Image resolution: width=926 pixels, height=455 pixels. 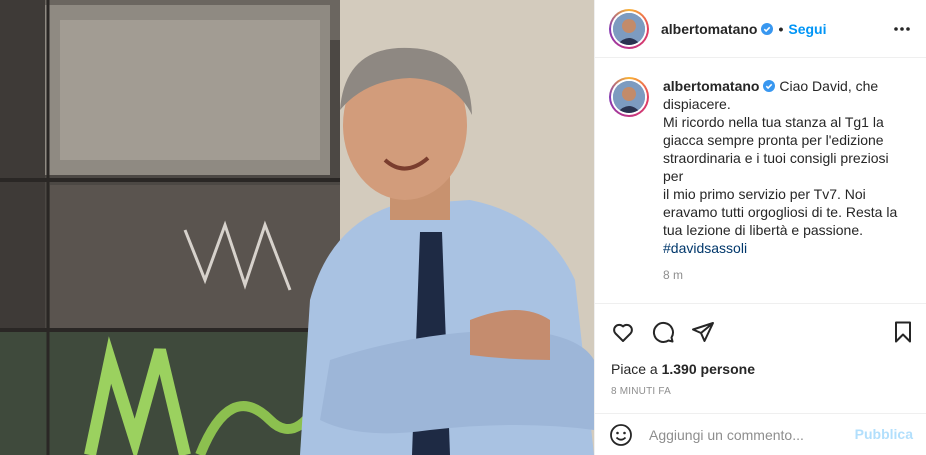 I want to click on post-actions: Piace a 1.390 persone 8 MINUTI FA, so click(x=760, y=358).